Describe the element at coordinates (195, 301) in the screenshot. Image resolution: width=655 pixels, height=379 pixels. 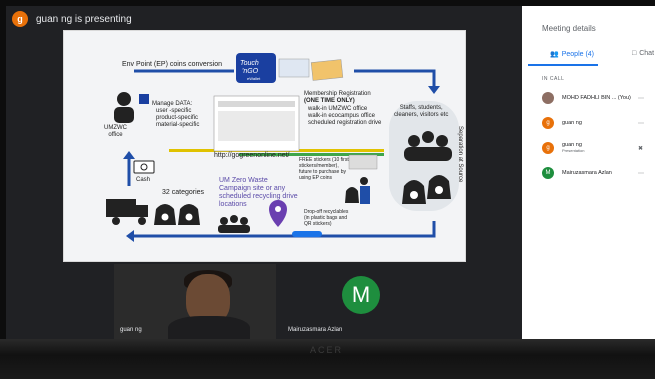
I see `participant-tile-guan: guan ng` at that location.